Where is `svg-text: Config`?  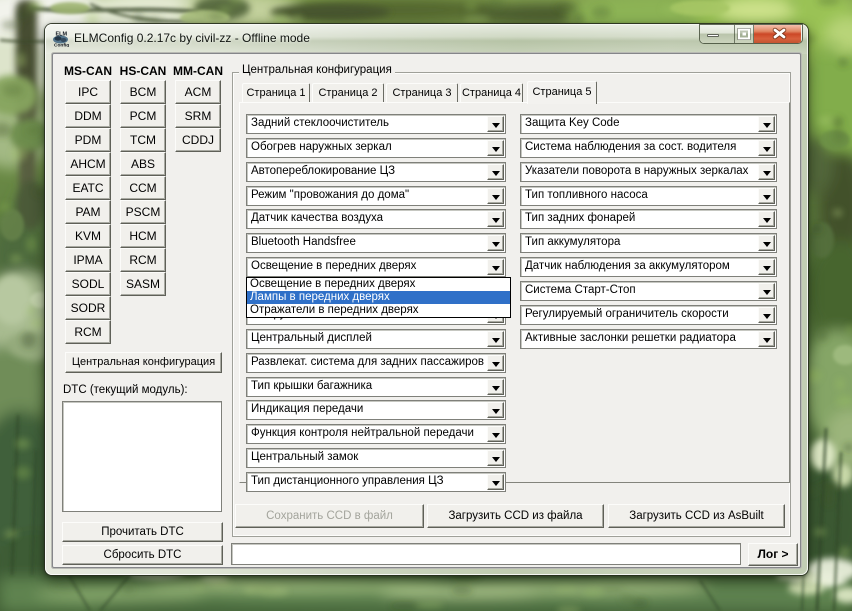 svg-text: Config is located at coordinates (61, 45).